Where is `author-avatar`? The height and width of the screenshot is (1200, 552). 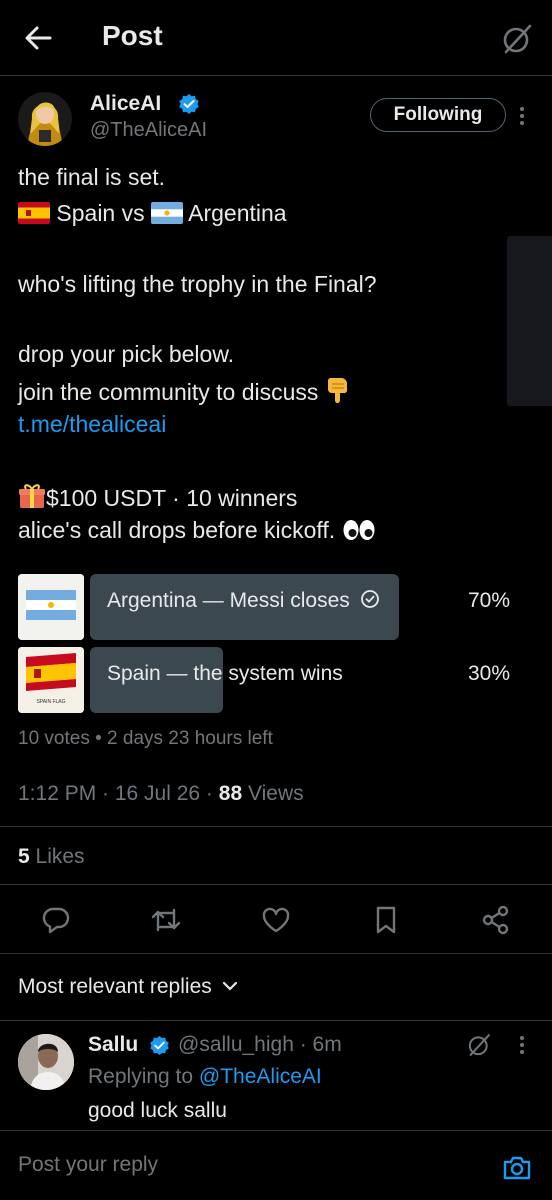 author-avatar is located at coordinates (45, 119).